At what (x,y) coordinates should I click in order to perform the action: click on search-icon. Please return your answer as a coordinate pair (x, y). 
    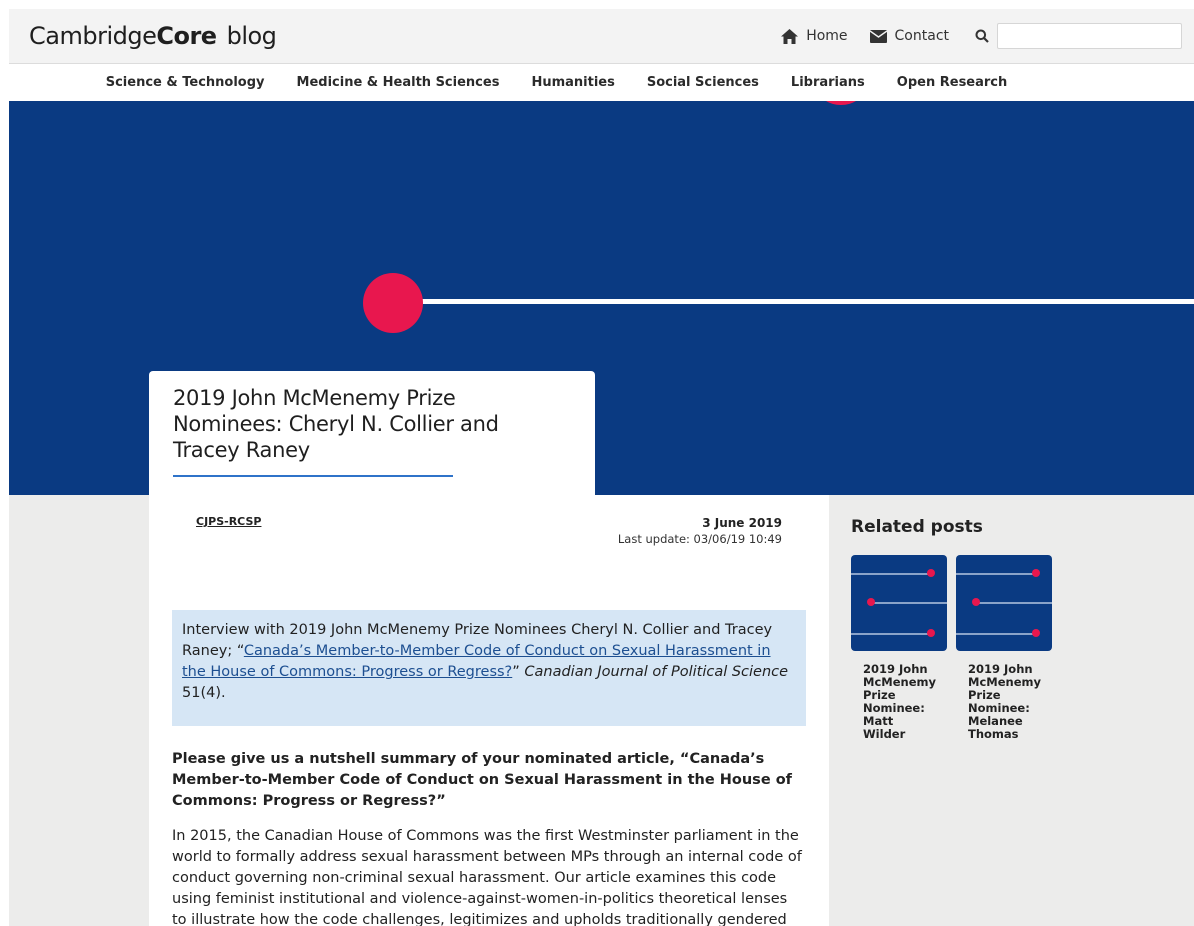
    Looking at the image, I should click on (982, 36).